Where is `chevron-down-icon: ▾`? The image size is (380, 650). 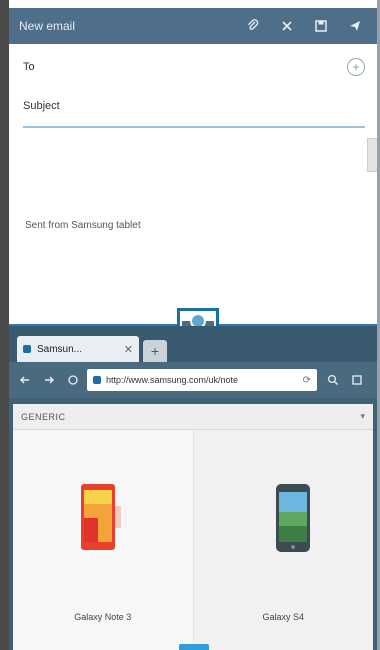
chevron-down-icon: ▾ is located at coordinates (362, 416).